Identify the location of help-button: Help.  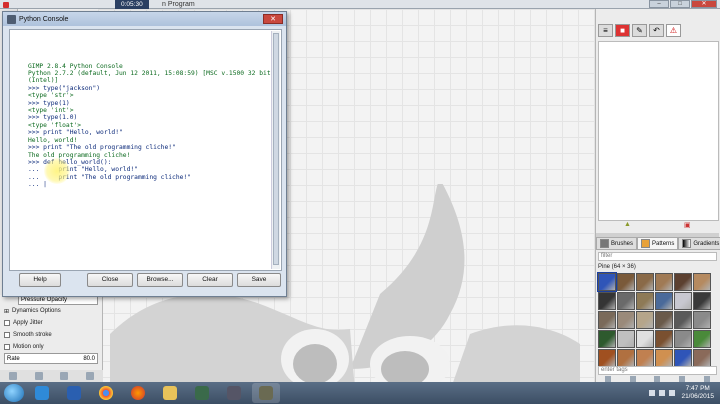
(40, 280).